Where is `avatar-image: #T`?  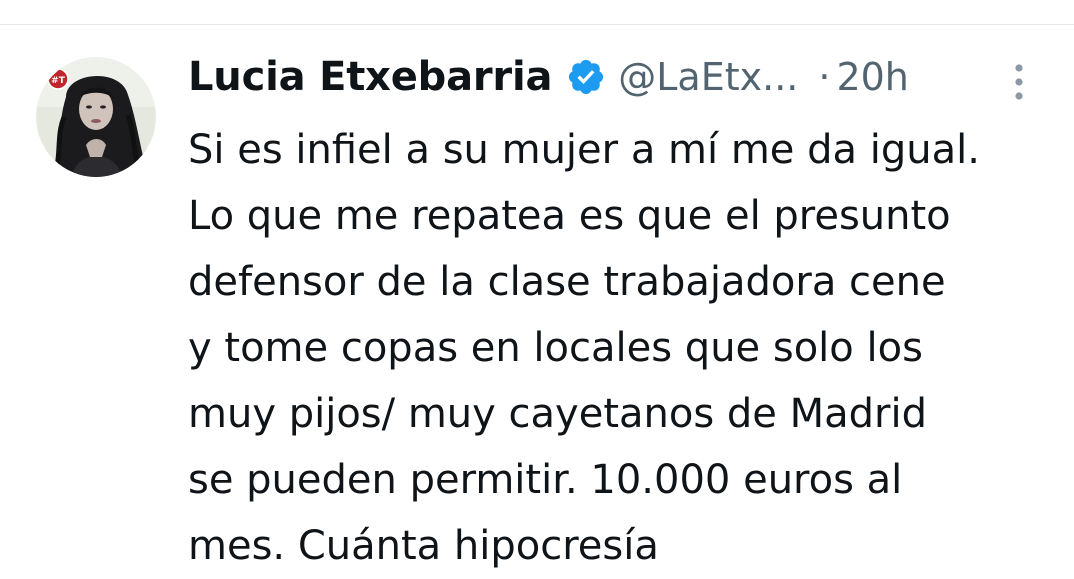 avatar-image: #T is located at coordinates (96, 117).